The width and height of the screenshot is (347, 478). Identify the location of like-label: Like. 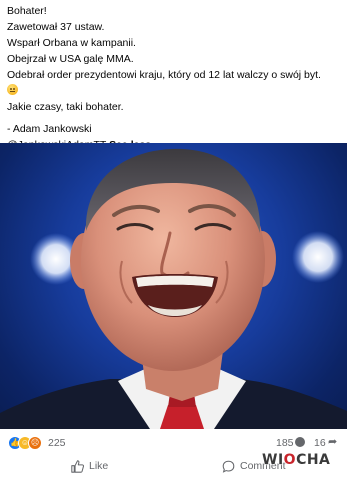
(99, 466).